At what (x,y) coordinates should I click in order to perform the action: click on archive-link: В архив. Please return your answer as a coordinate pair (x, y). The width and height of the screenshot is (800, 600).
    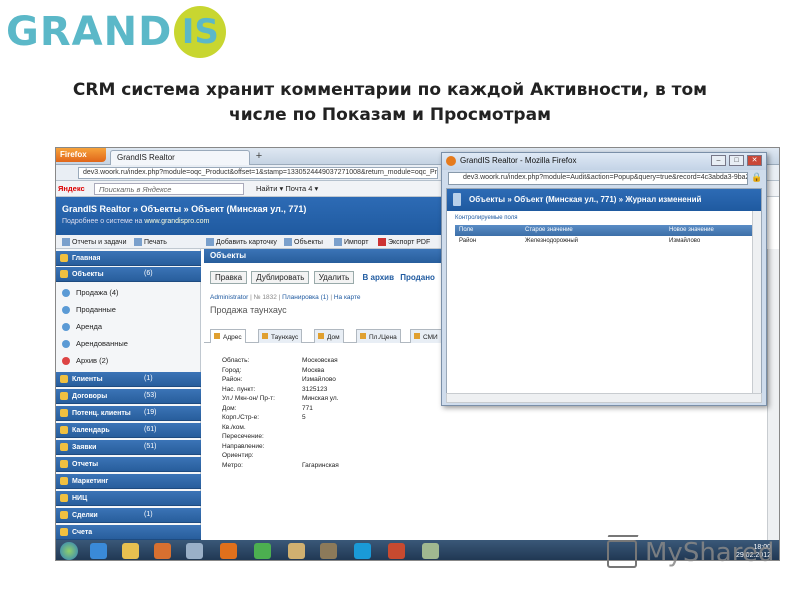
    Looking at the image, I should click on (379, 277).